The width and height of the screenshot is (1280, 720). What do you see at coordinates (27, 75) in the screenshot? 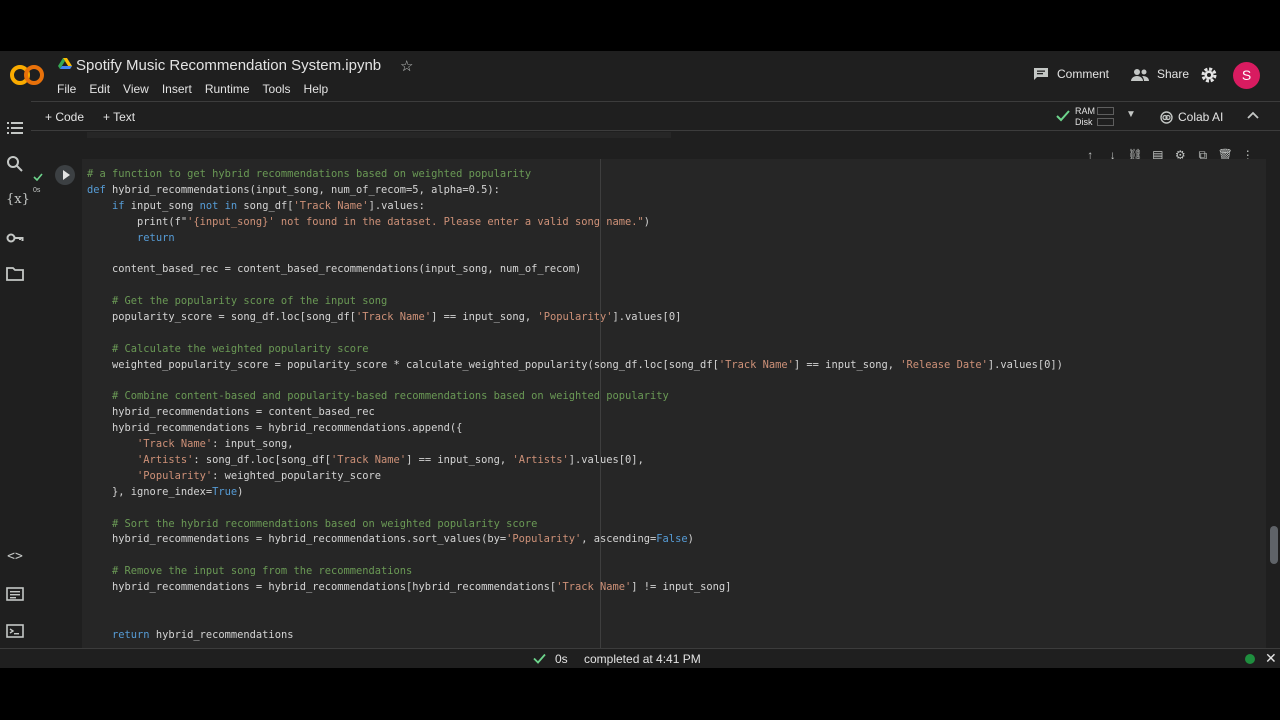
I see `colab-logo-icon` at bounding box center [27, 75].